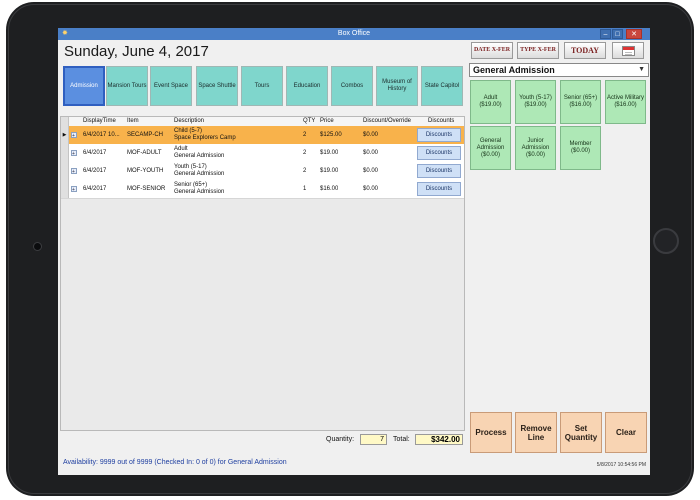 The image size is (700, 500). What do you see at coordinates (625, 98) in the screenshot?
I see `ticket-name: Active Military` at bounding box center [625, 98].